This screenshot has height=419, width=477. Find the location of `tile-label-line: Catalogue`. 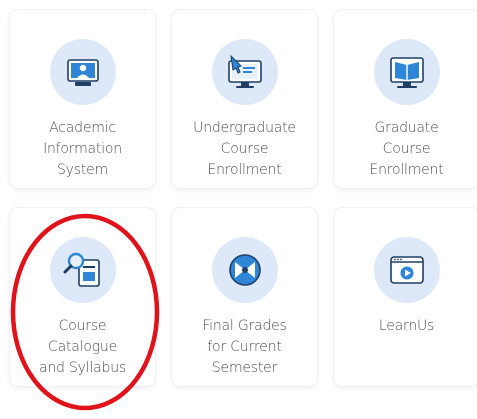

tile-label-line: Catalogue is located at coordinates (82, 347).